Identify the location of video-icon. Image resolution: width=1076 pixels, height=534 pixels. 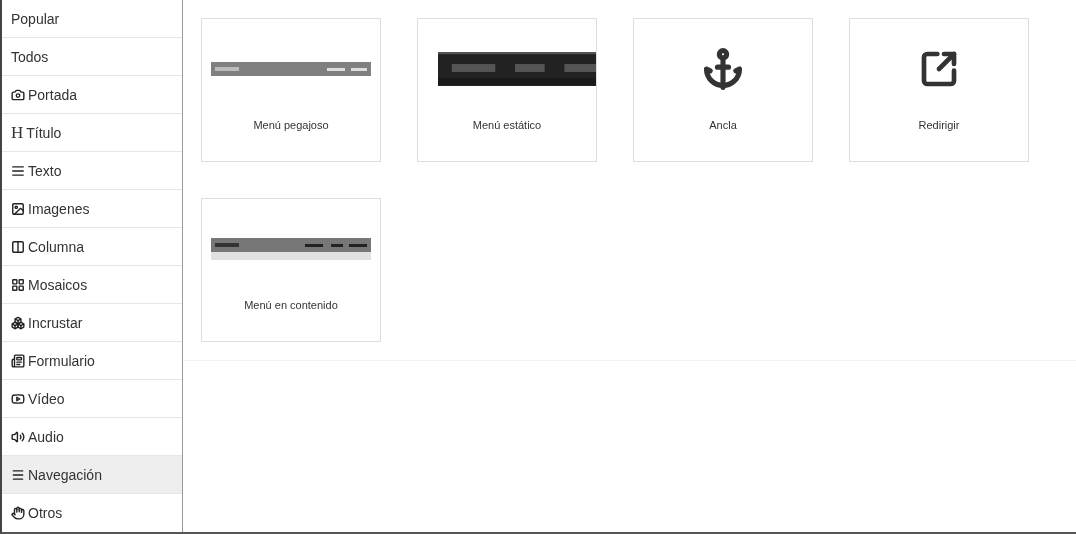
(18, 398).